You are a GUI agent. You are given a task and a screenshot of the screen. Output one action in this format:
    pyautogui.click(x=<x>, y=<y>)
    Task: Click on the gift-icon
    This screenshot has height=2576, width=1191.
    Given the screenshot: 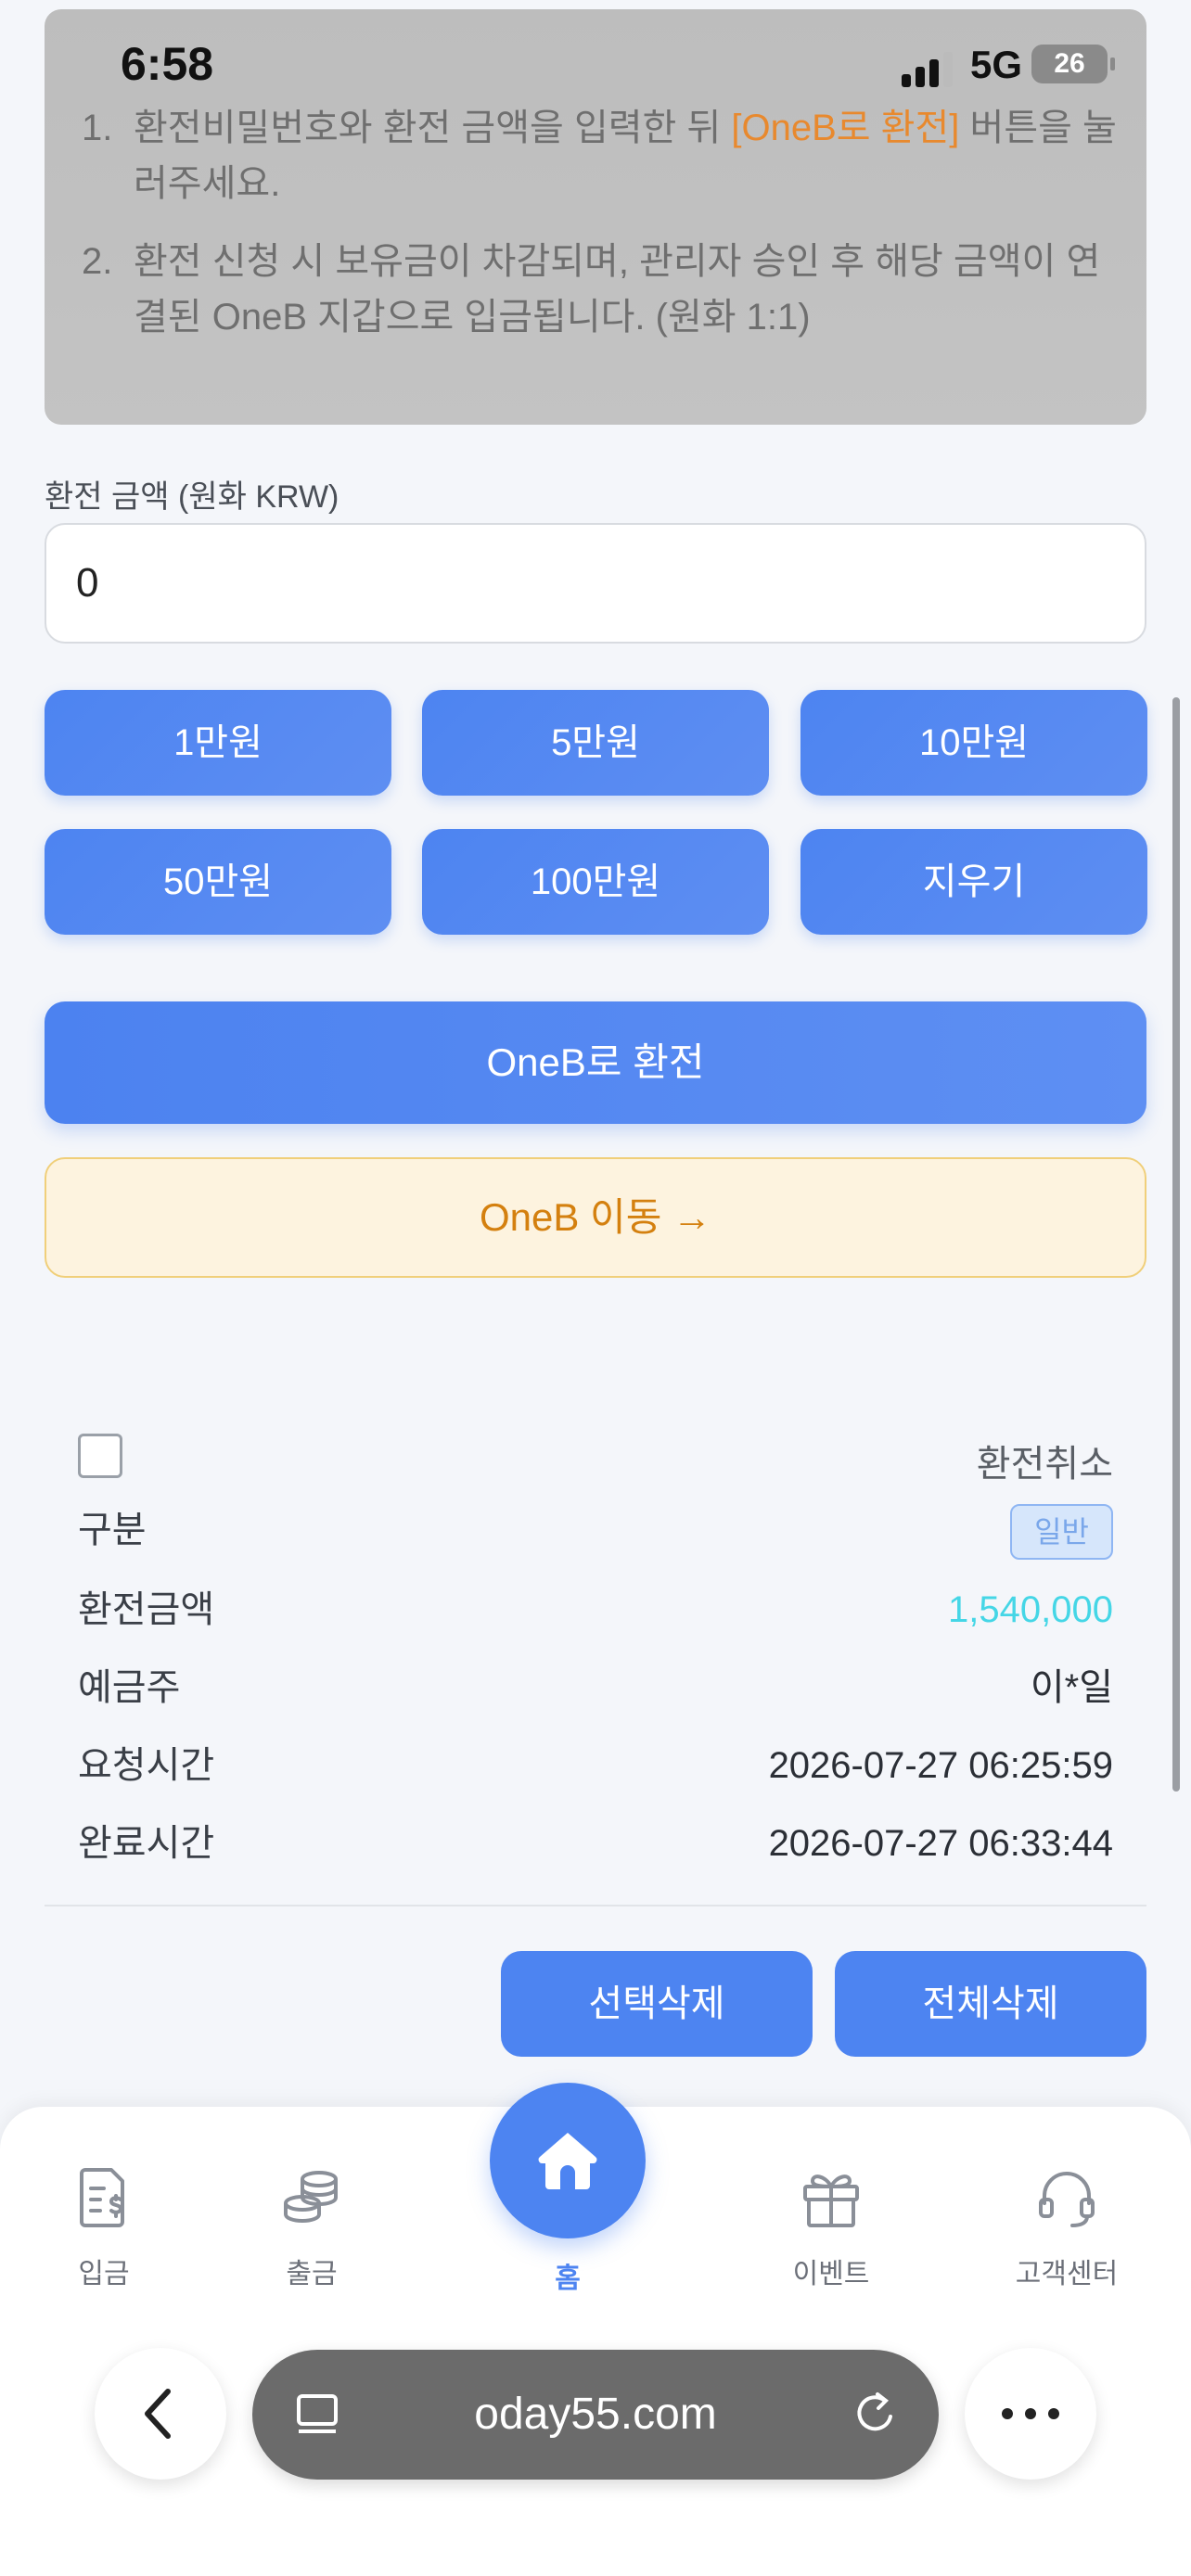 What is the action you would take?
    pyautogui.click(x=831, y=2200)
    